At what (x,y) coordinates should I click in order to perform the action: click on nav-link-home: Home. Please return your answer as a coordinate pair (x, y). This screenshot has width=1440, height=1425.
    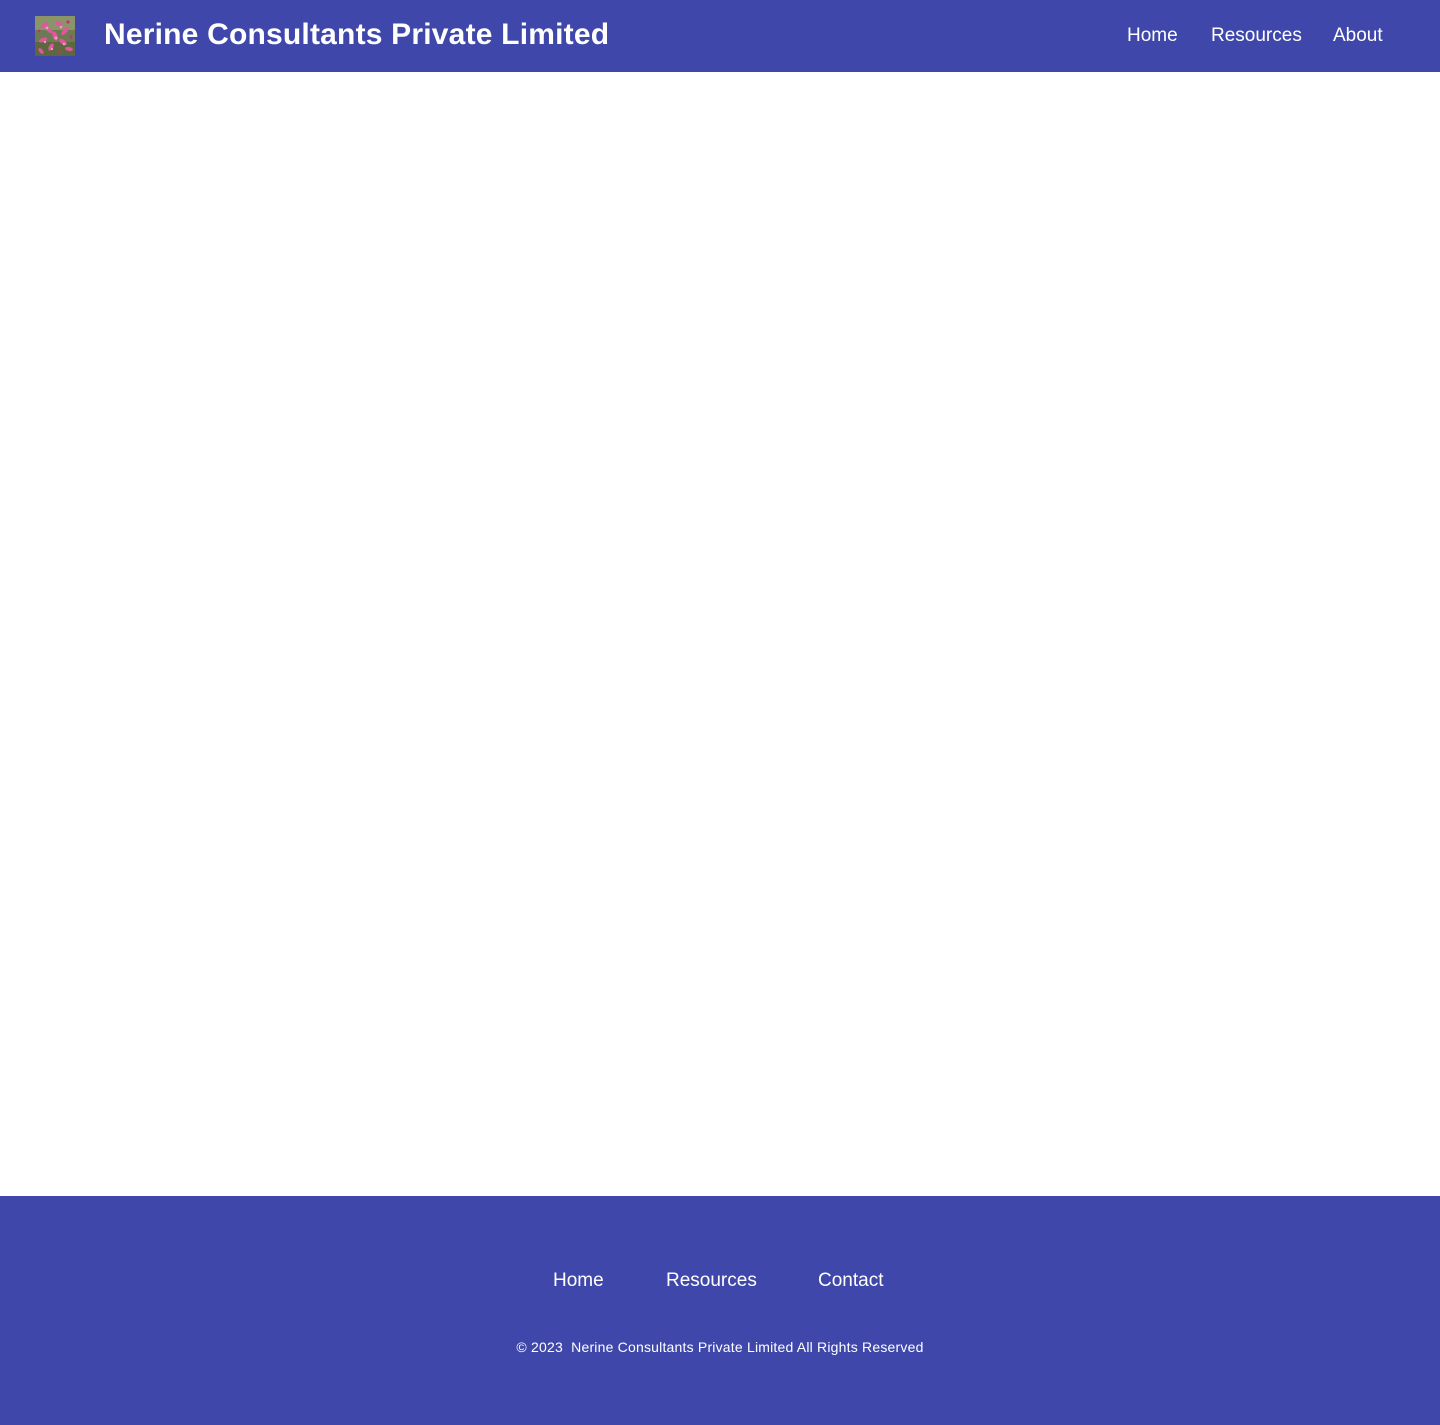
    Looking at the image, I should click on (1152, 36).